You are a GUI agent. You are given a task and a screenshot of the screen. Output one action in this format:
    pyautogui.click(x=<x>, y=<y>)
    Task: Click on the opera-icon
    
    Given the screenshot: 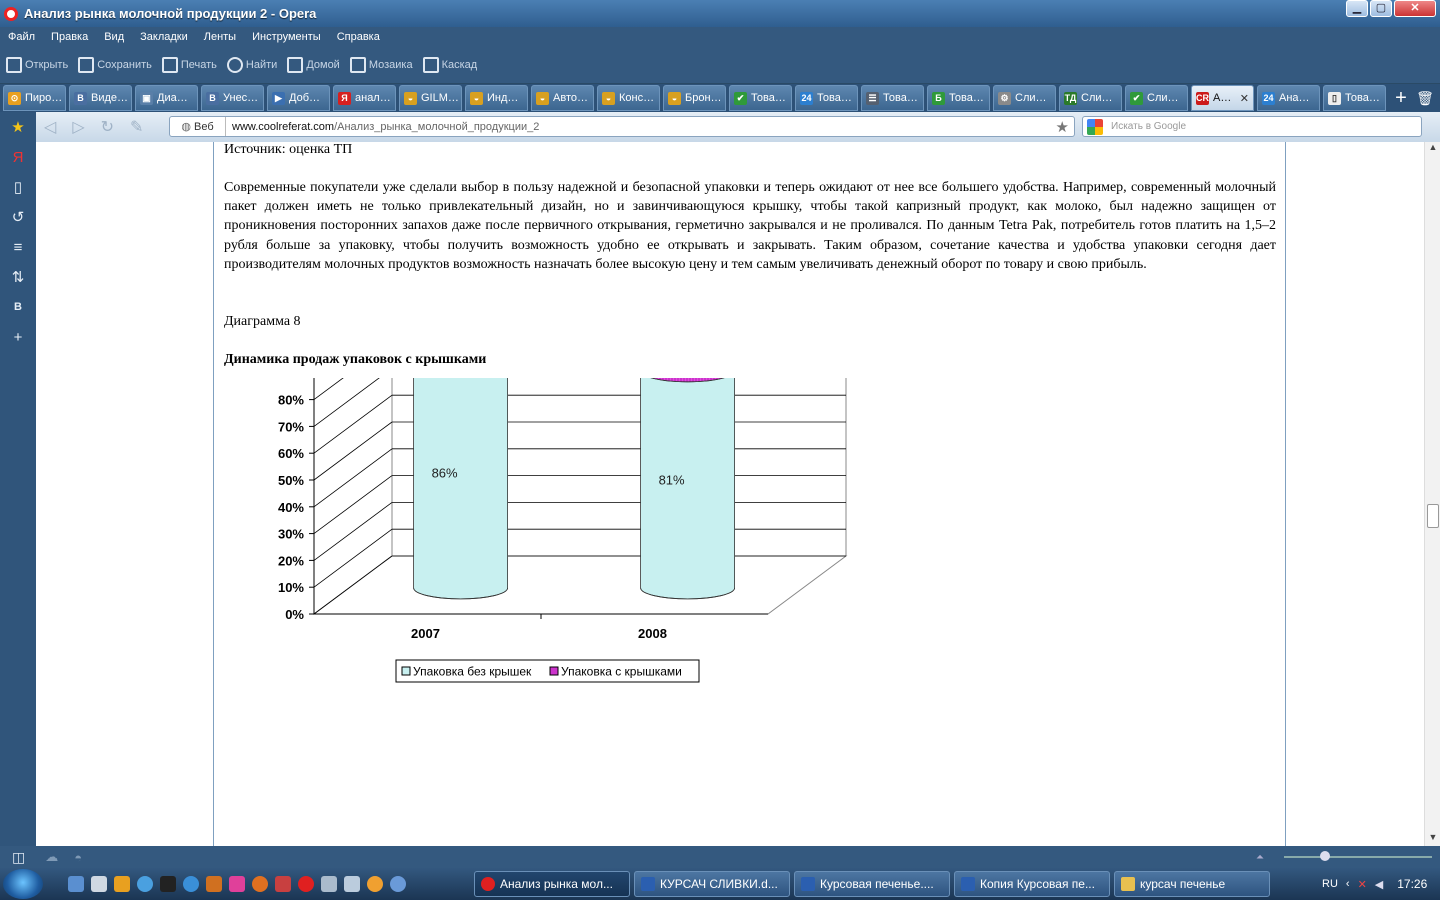 What is the action you would take?
    pyautogui.click(x=306, y=884)
    